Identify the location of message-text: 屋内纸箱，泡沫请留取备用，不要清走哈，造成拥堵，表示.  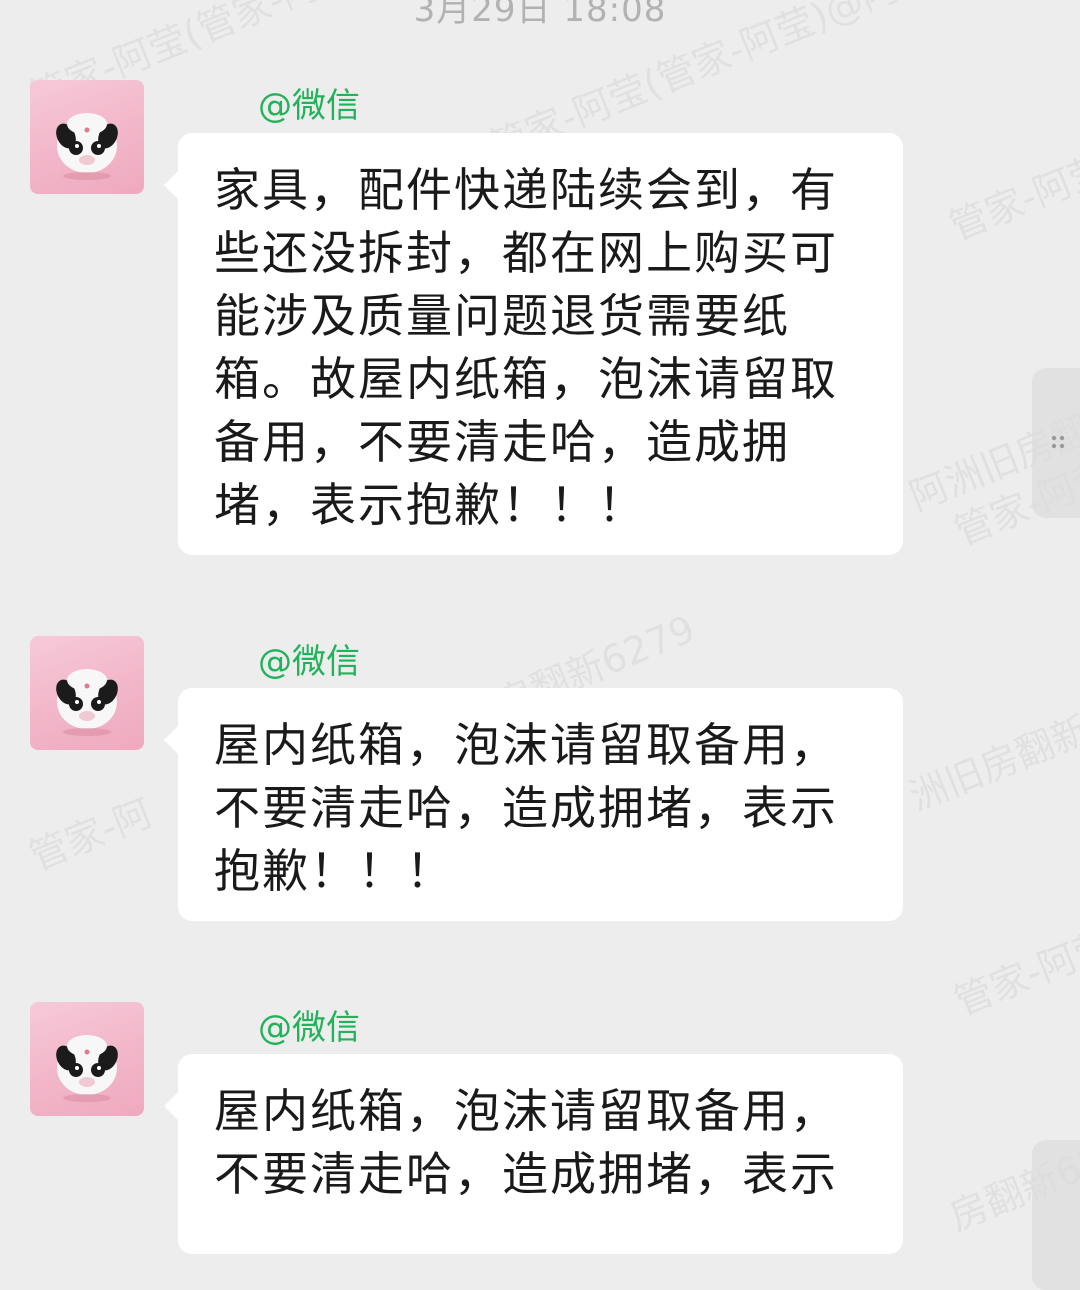
(526, 1142).